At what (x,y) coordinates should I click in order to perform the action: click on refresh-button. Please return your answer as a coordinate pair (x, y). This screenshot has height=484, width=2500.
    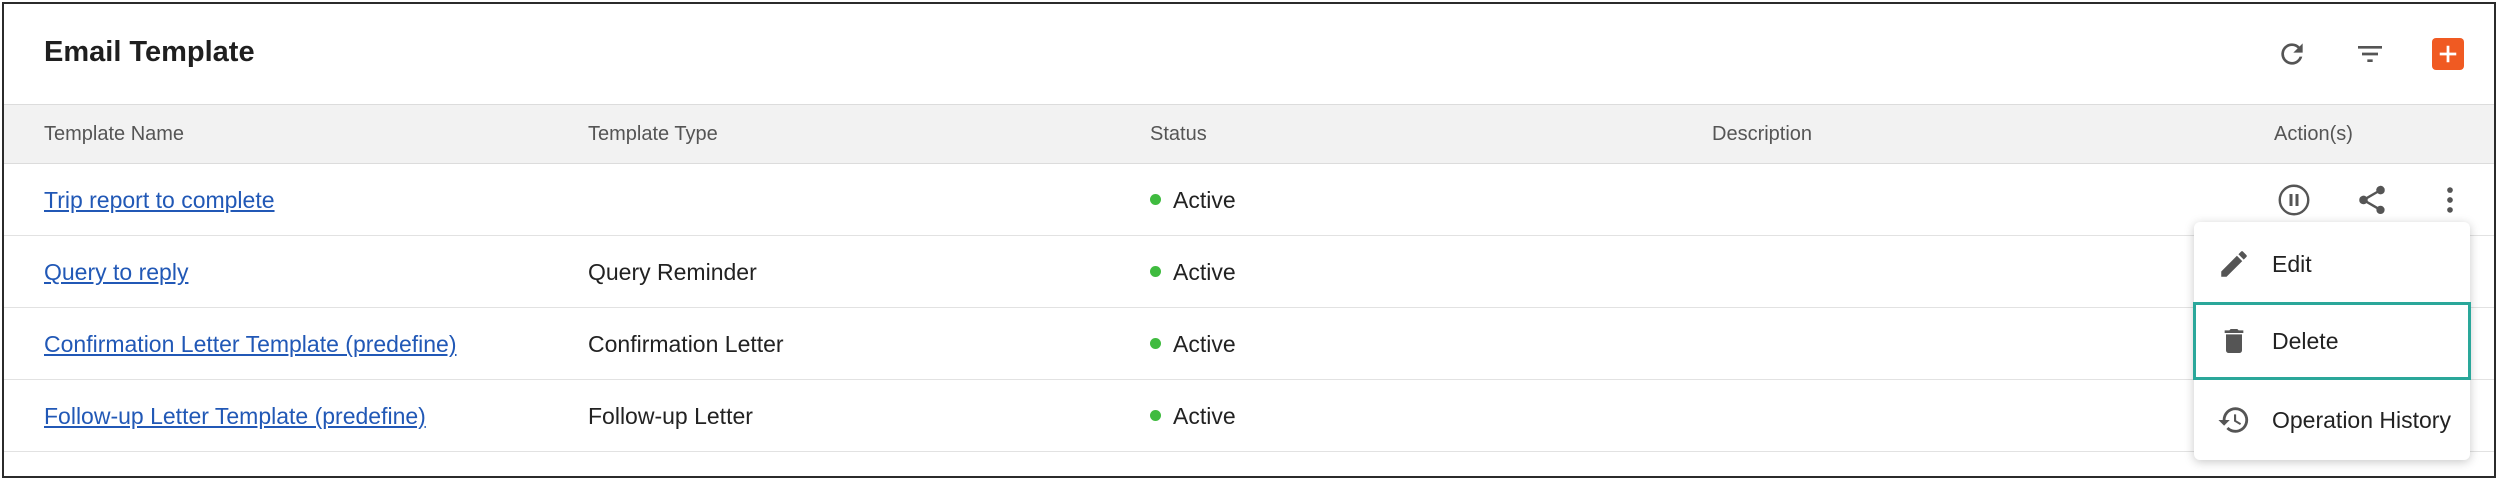
    Looking at the image, I should click on (2292, 54).